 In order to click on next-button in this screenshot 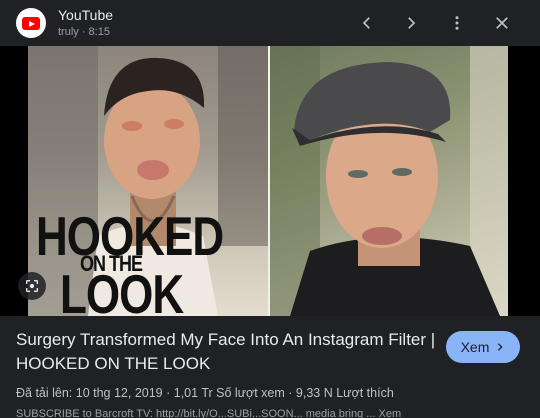, I will do `click(411, 23)`.